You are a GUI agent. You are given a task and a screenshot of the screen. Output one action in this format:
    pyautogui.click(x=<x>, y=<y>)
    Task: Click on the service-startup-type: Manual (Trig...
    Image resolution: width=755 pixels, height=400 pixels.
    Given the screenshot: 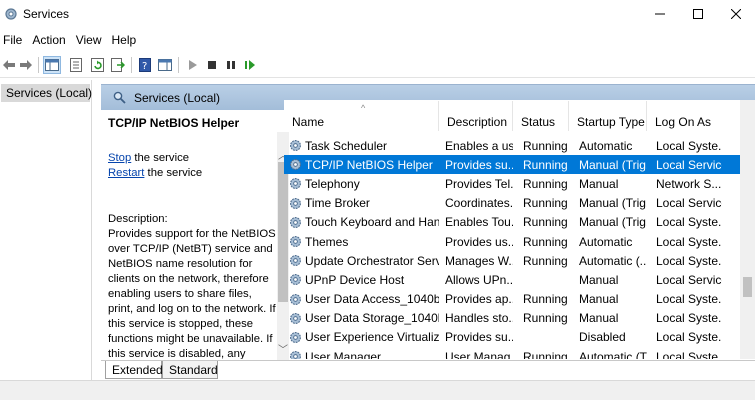 What is the action you would take?
    pyautogui.click(x=613, y=164)
    